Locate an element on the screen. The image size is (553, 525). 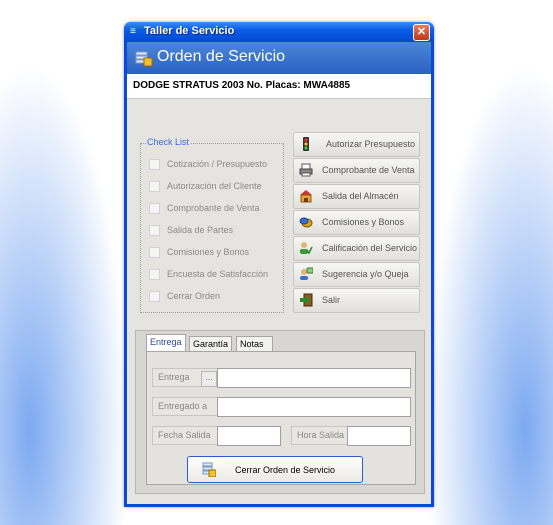
entregado-a-label: Entregado a is located at coordinates (185, 406).